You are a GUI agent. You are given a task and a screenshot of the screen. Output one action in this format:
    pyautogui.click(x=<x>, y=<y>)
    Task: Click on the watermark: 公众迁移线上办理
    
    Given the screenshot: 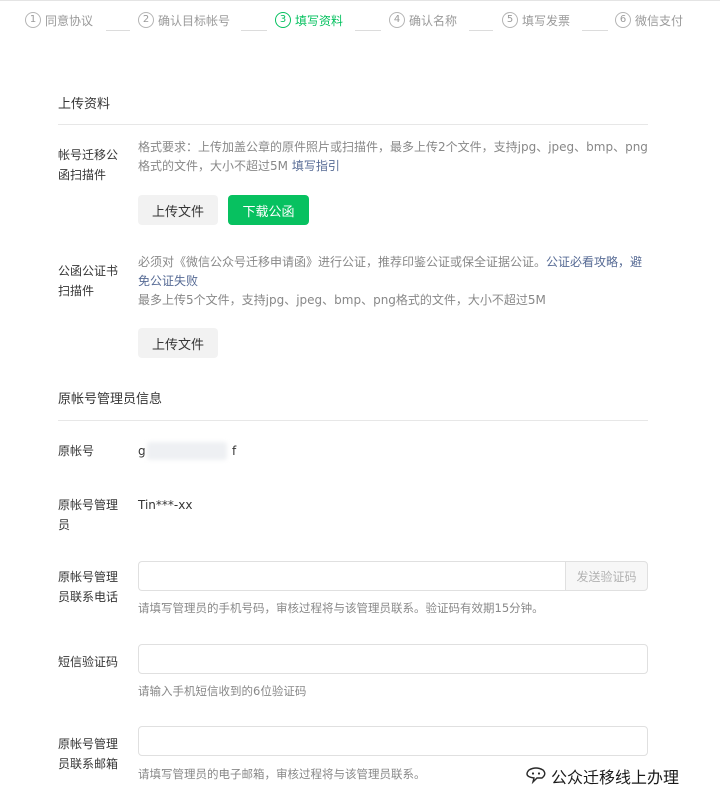 What is the action you would take?
    pyautogui.click(x=602, y=776)
    